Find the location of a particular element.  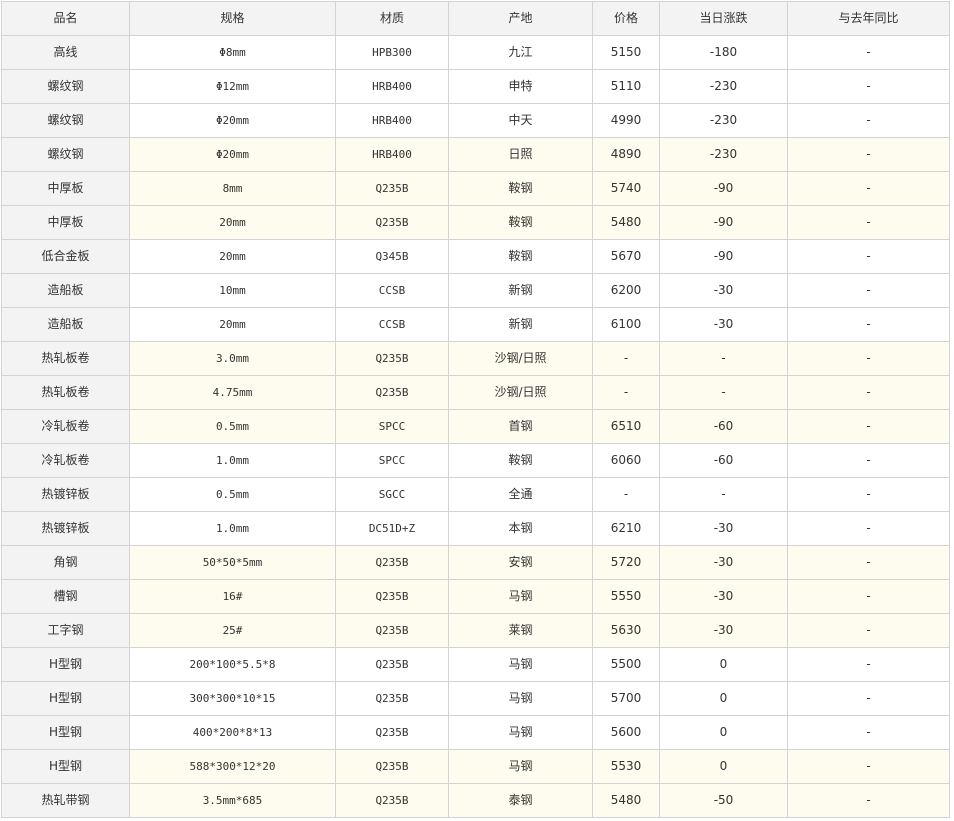

cell-price: 5720 is located at coordinates (626, 562).